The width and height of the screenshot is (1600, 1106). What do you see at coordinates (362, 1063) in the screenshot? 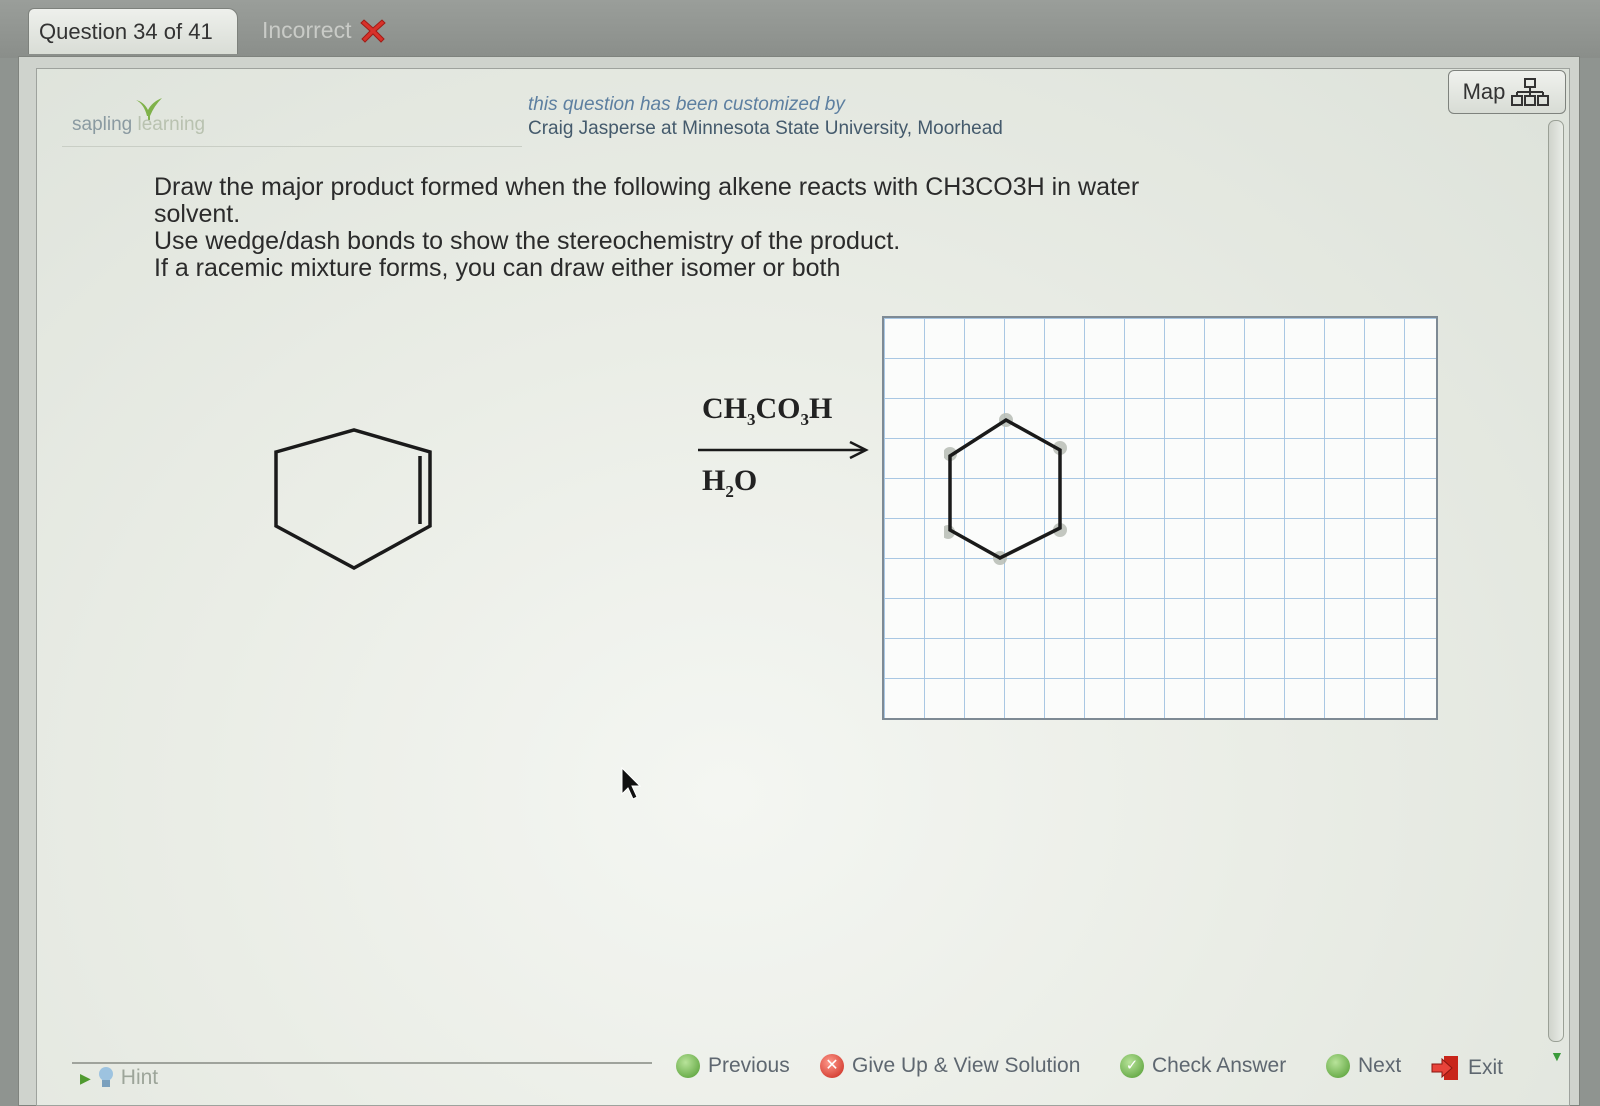
I see `footer-divider` at bounding box center [362, 1063].